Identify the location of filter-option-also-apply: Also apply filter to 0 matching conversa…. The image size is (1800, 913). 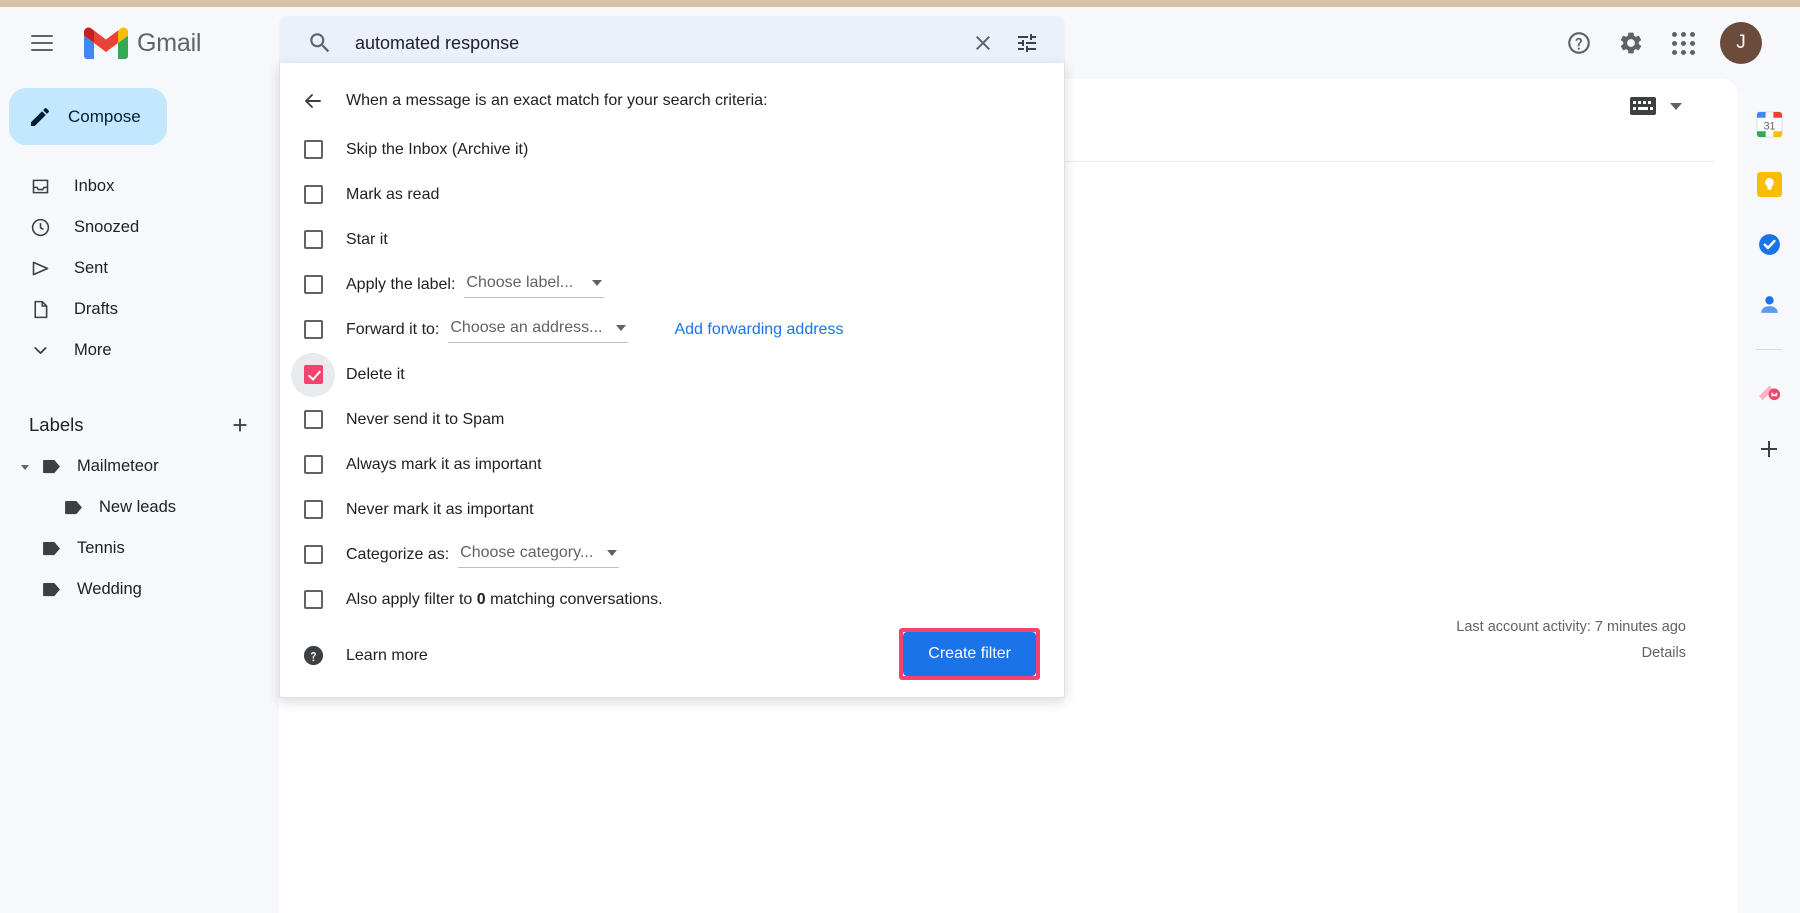
(672, 599).